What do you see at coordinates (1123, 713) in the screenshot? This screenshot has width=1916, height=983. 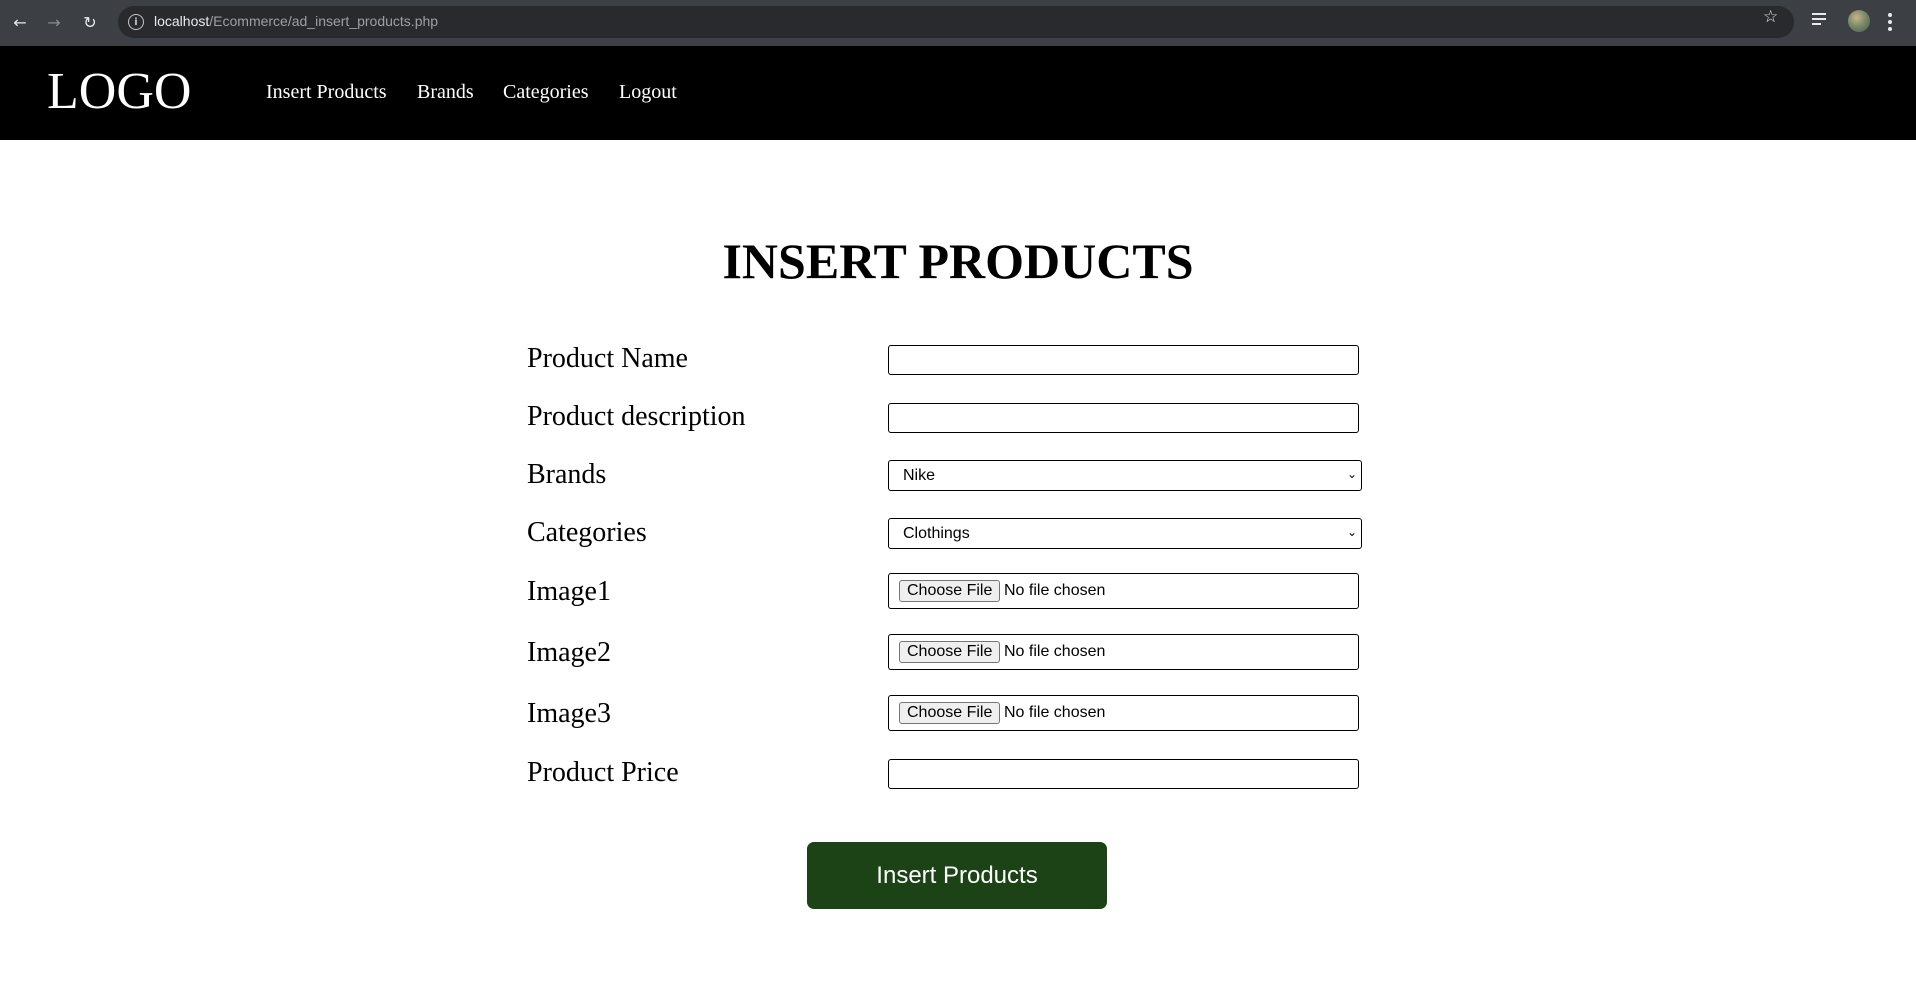 I see `image3-file-input: Choose File No file chosen` at bounding box center [1123, 713].